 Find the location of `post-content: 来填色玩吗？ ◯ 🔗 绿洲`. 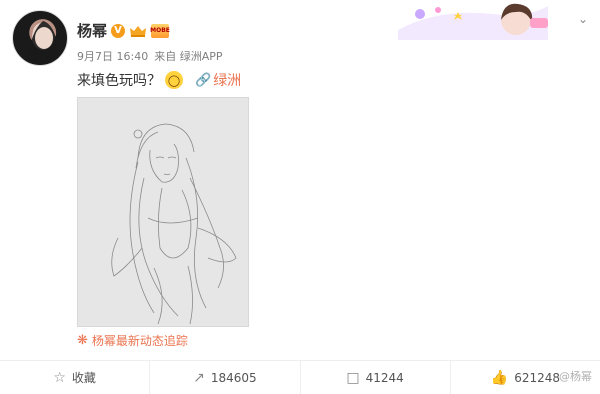

post-content: 来填色玩吗？ ◯ 🔗 绿洲 is located at coordinates (159, 80).